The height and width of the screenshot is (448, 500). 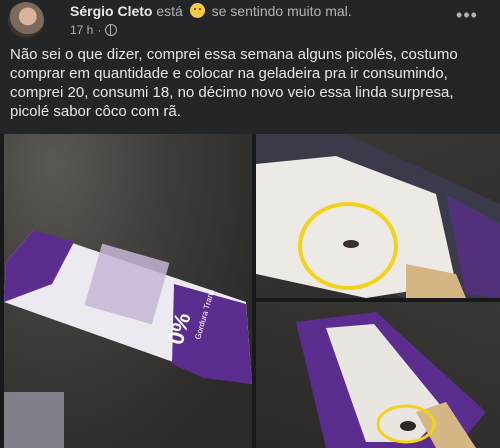 I want to click on author-name: Sérgio Cleto, so click(x=111, y=11).